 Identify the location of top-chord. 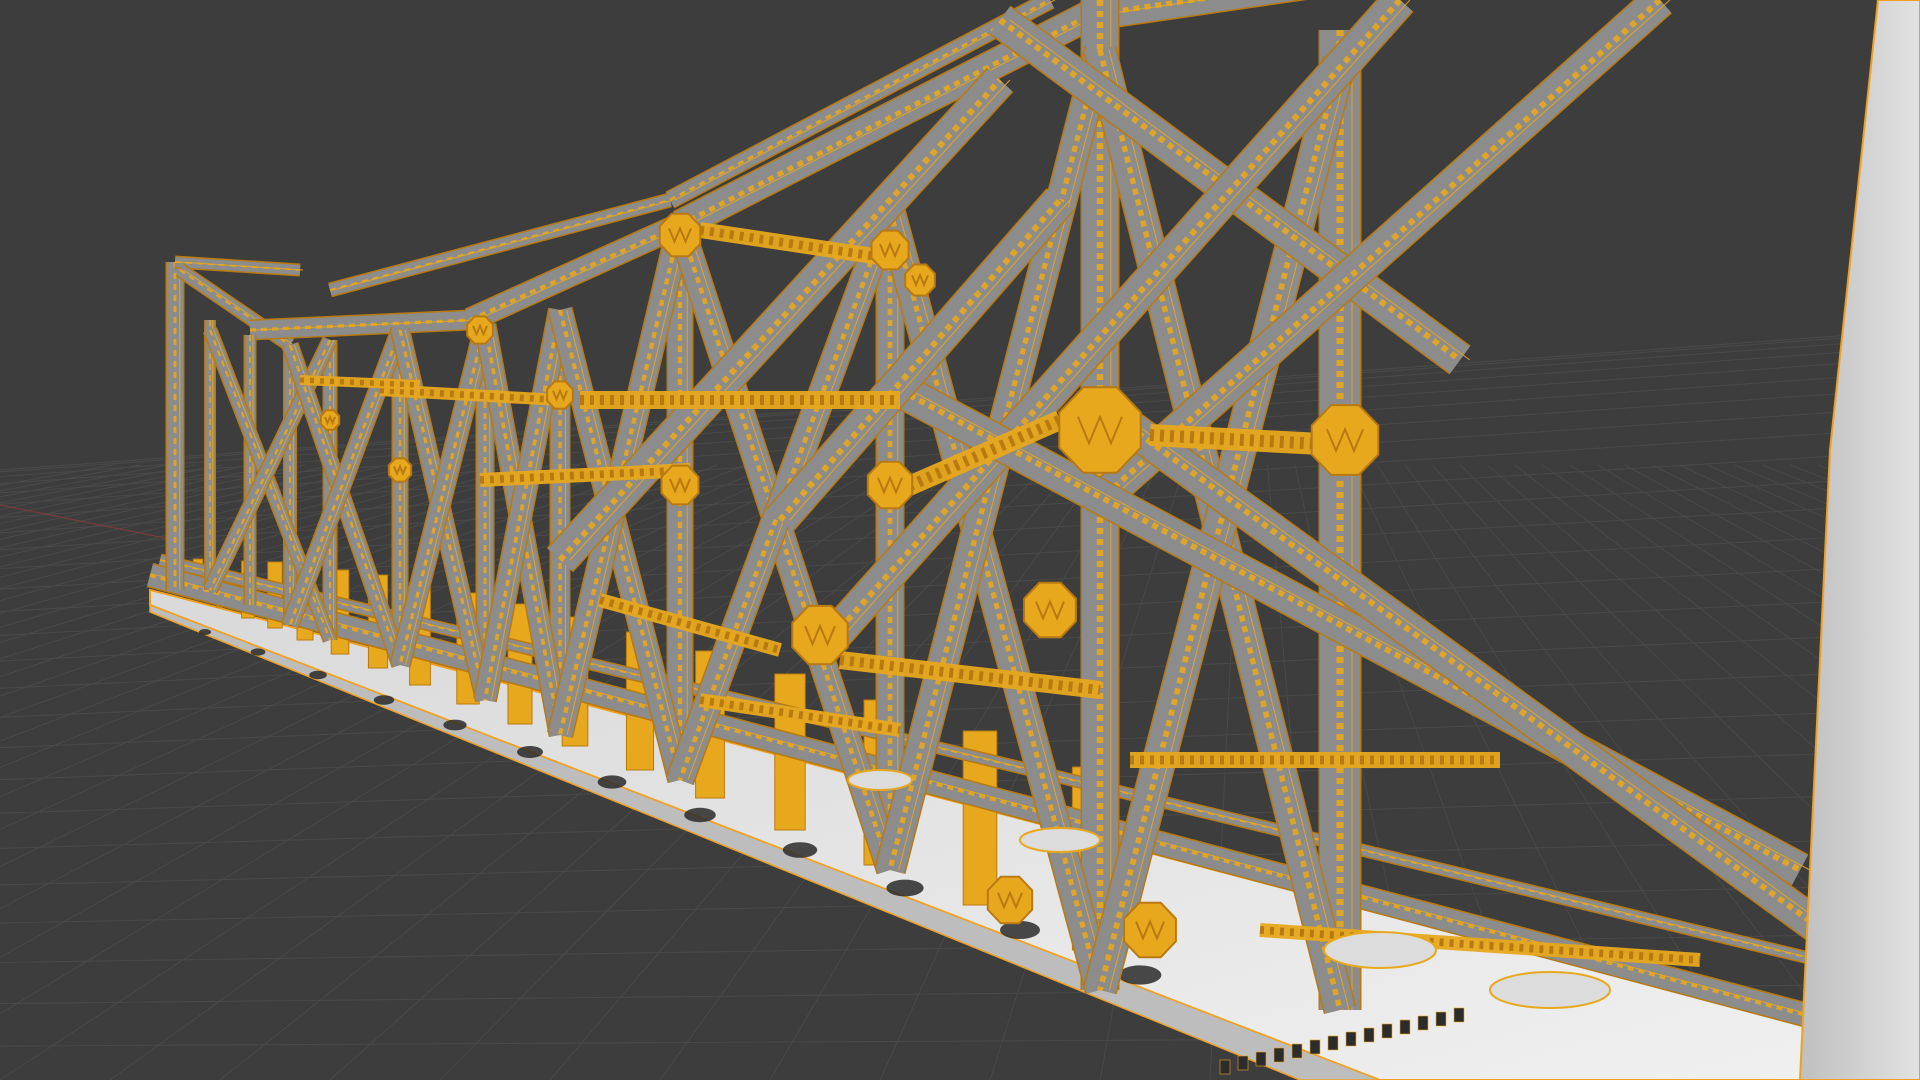
(362, 325).